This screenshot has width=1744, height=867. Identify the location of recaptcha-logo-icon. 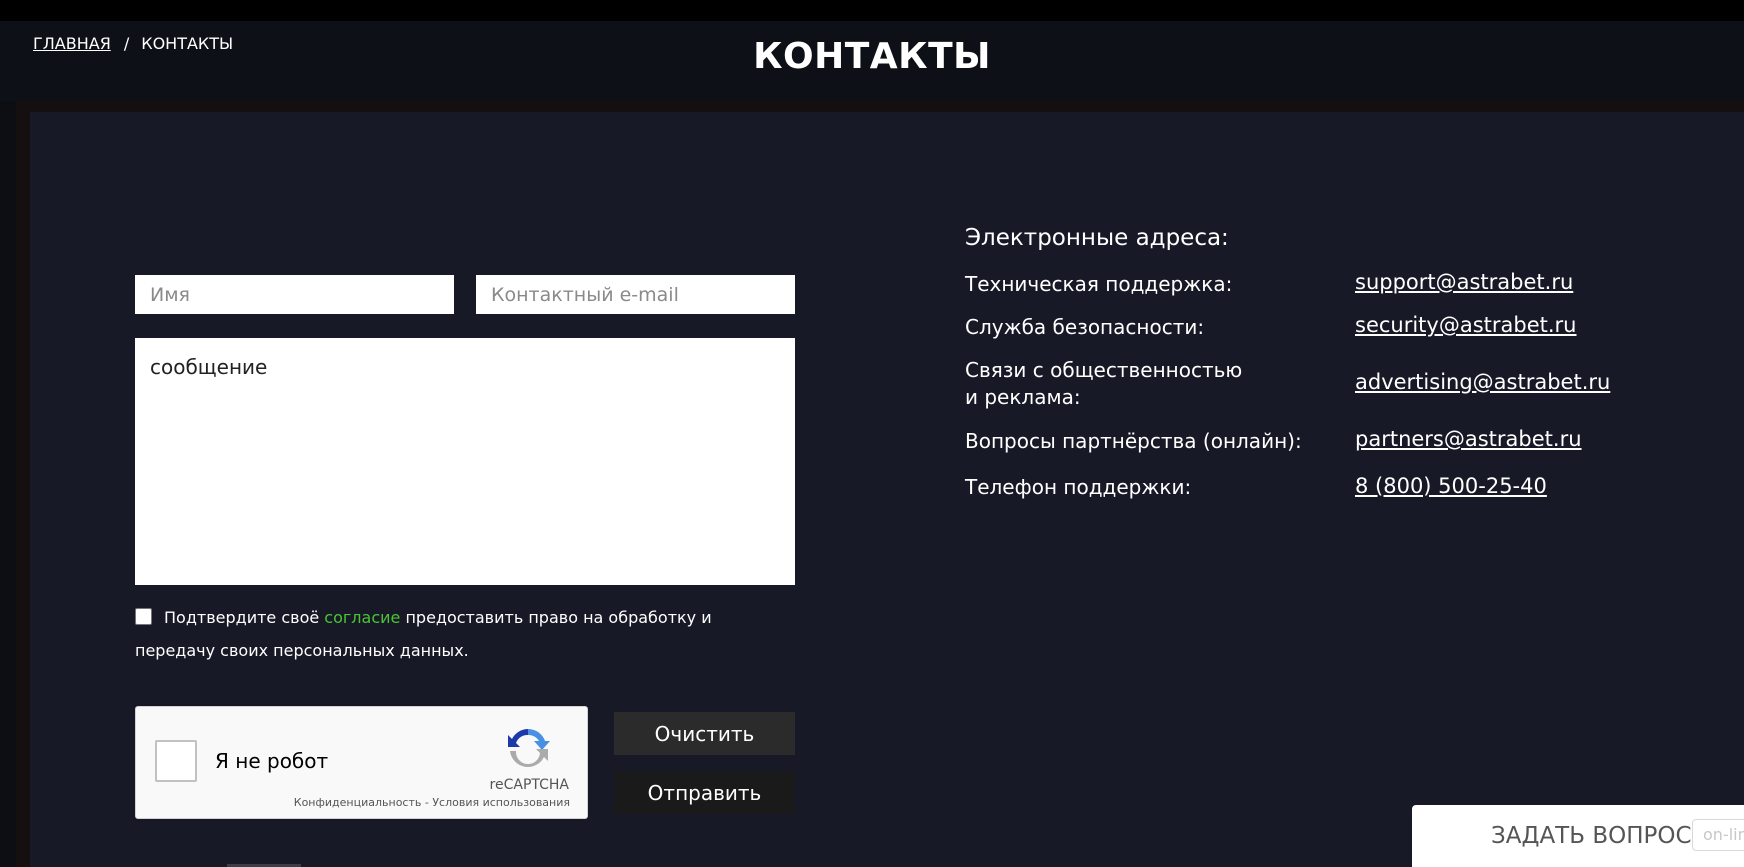
(529, 748).